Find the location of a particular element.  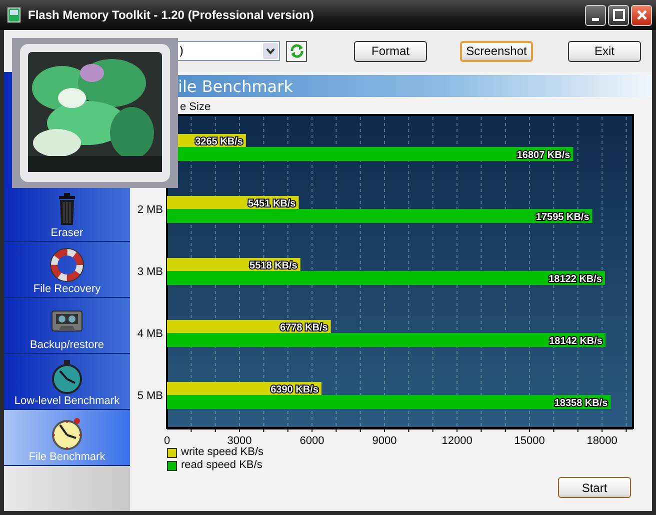

chevron-down-icon is located at coordinates (270, 51).